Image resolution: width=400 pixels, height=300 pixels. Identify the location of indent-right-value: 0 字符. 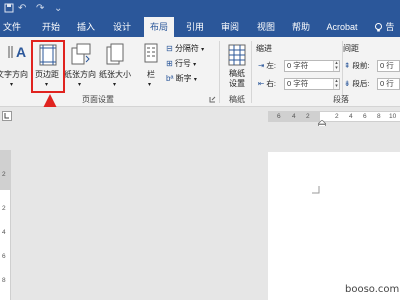
(298, 83).